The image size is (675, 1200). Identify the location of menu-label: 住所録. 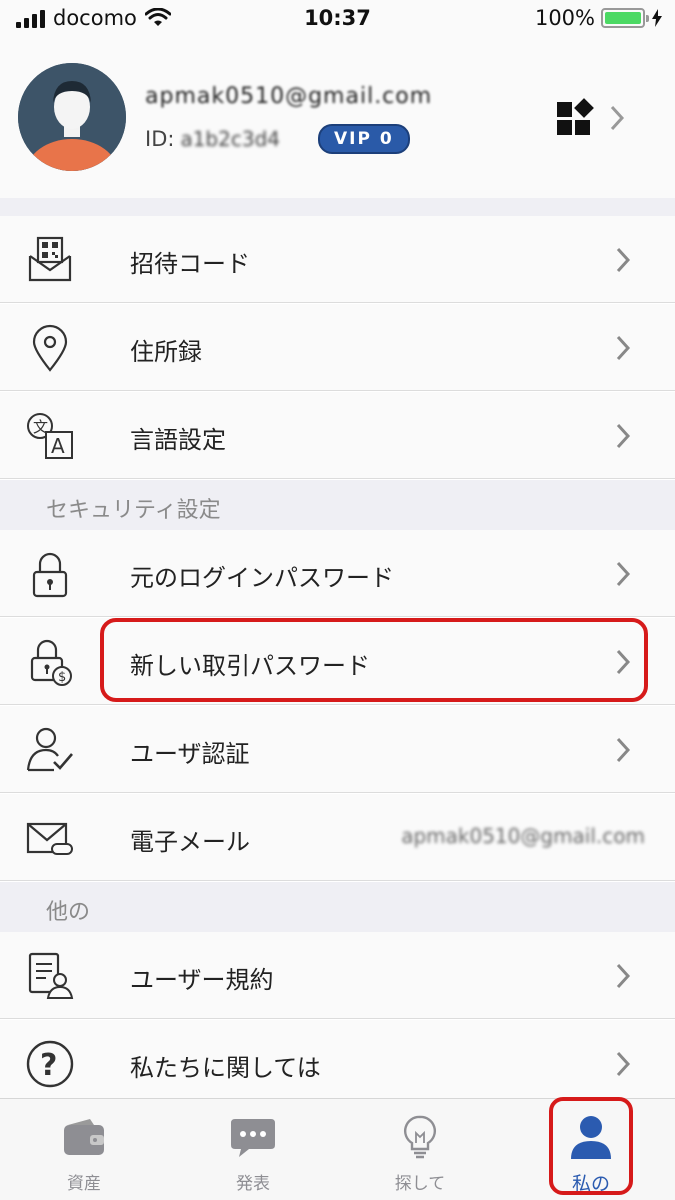
(166, 352).